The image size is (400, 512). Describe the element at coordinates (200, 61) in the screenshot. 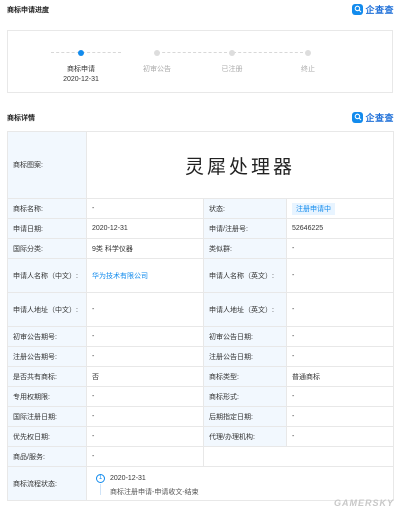

I see `progress-panel: 商标申请 2020-12-31 初审公告 已注册 终止` at that location.